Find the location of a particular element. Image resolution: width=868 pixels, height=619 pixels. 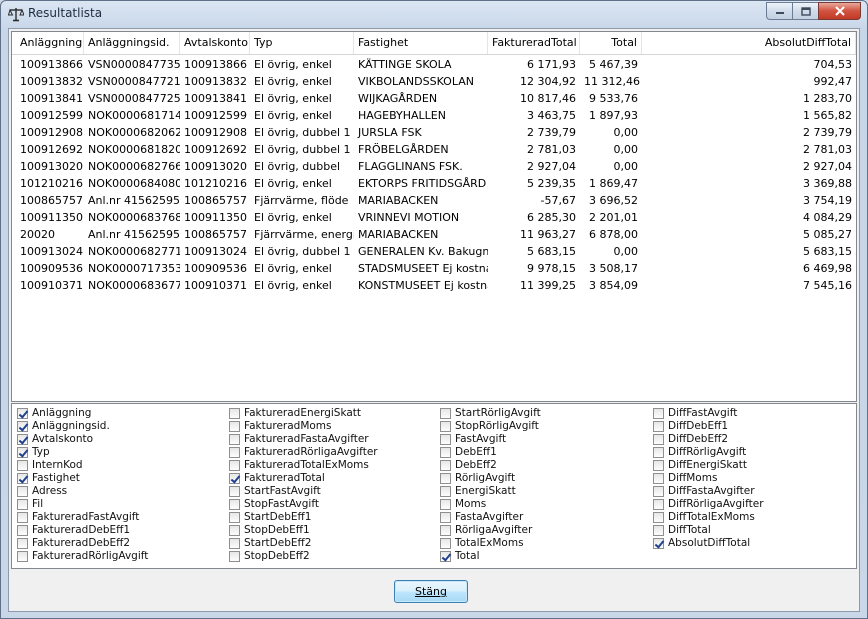

cell-anlaggningsid: NOK0000683677 is located at coordinates (134, 285).